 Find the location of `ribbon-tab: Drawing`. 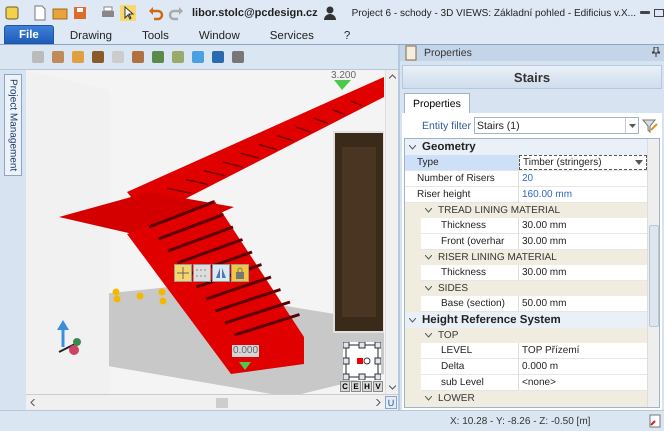

ribbon-tab: Drawing is located at coordinates (91, 35).